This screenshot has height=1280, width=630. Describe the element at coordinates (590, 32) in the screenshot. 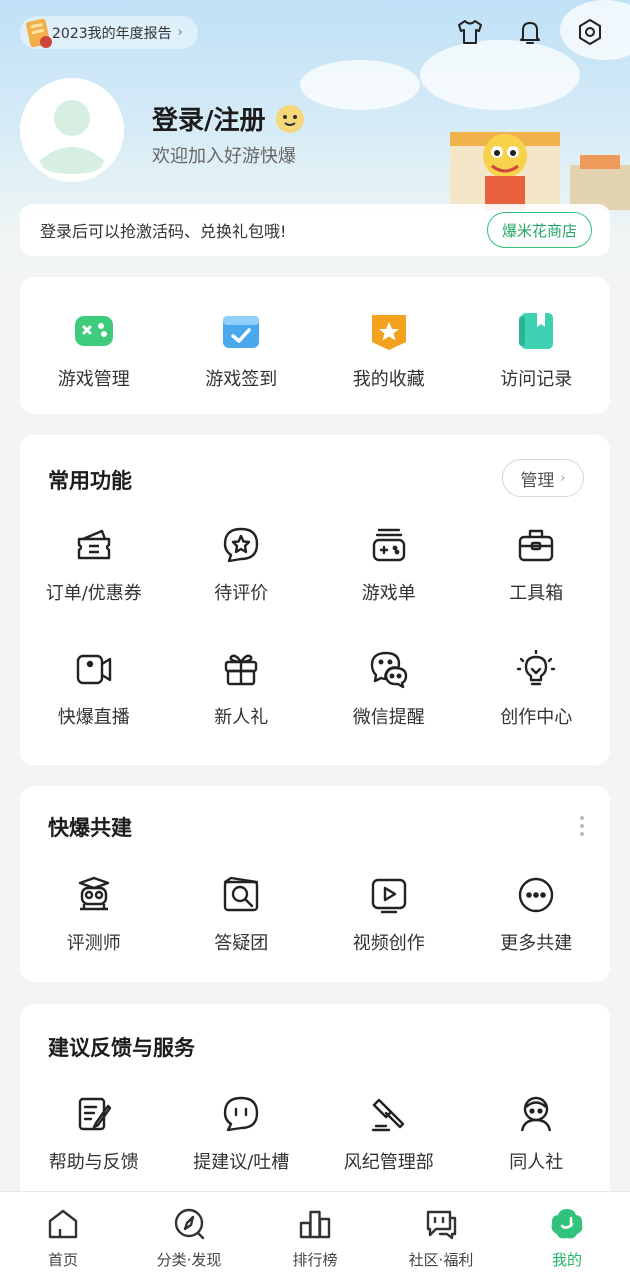

I see `settings-gear-icon` at that location.